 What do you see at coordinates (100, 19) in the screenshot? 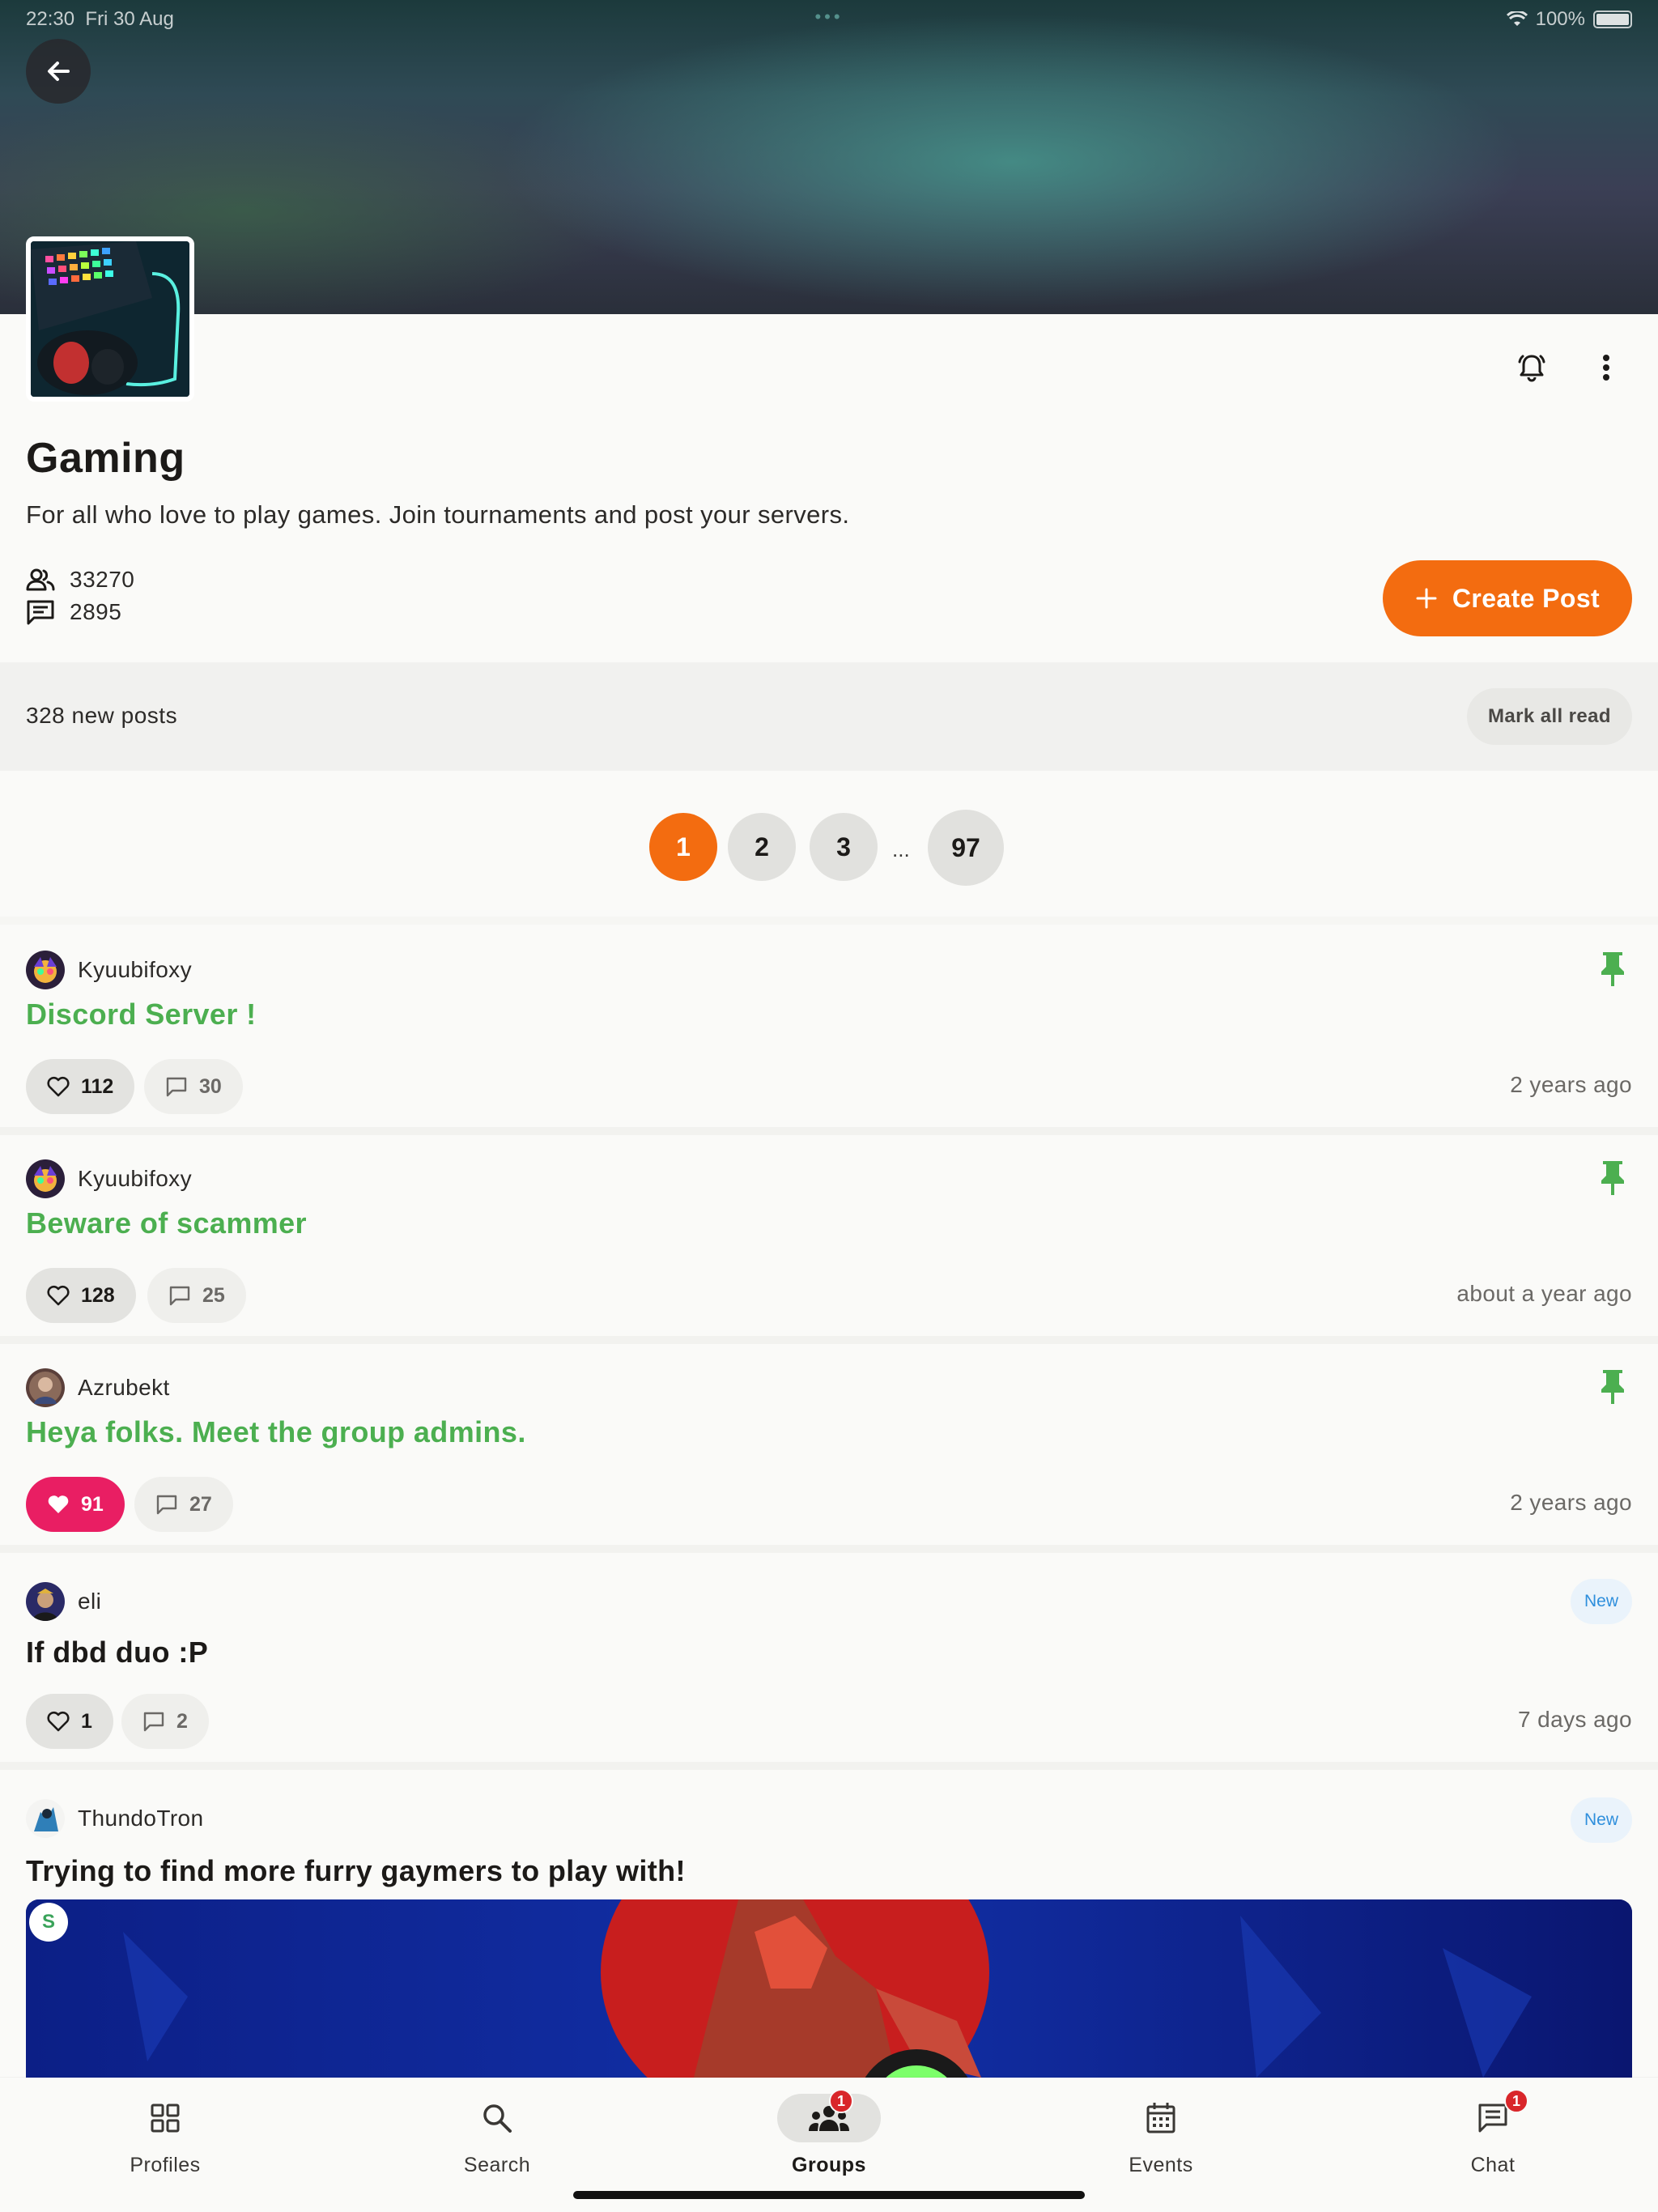
I see `status-time: 22:30 Fri 30 Aug` at bounding box center [100, 19].